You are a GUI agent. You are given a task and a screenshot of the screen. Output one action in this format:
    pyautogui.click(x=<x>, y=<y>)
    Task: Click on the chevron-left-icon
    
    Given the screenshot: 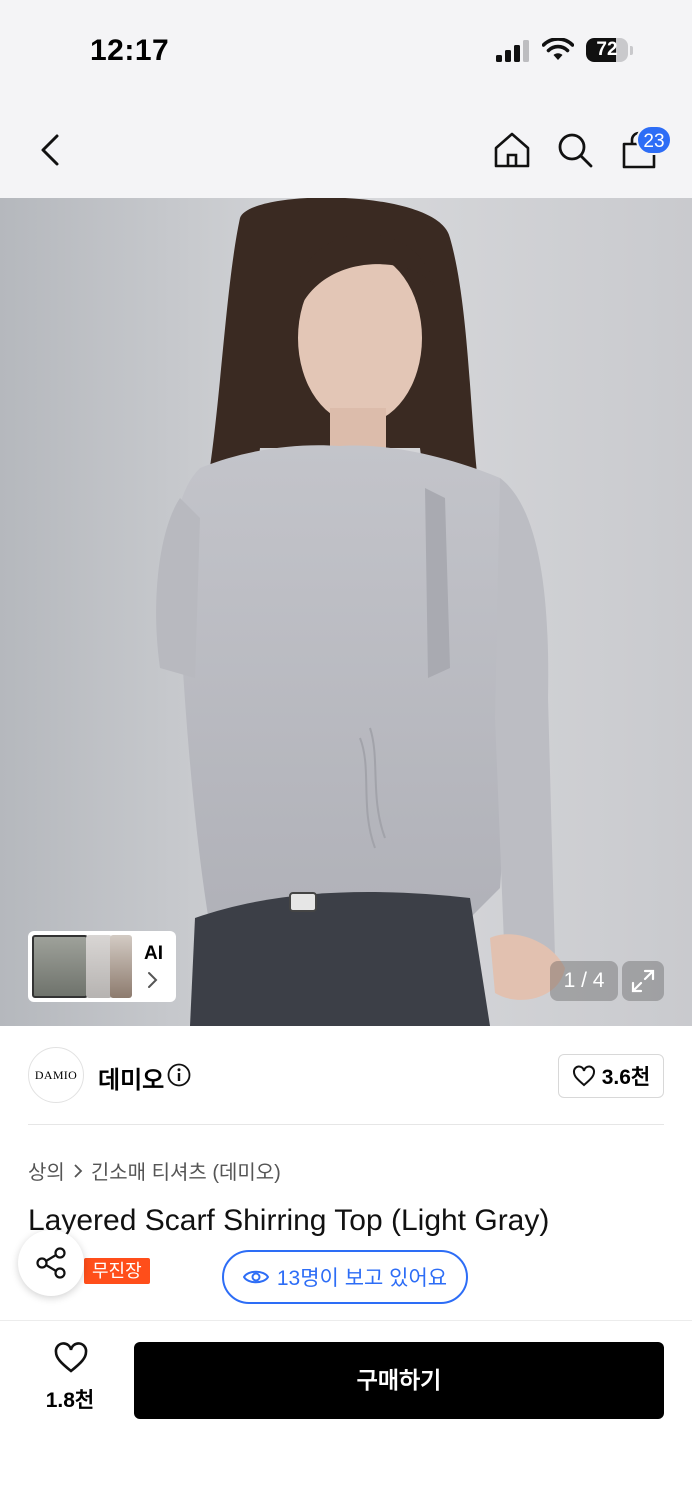 What is the action you would take?
    pyautogui.click(x=50, y=150)
    